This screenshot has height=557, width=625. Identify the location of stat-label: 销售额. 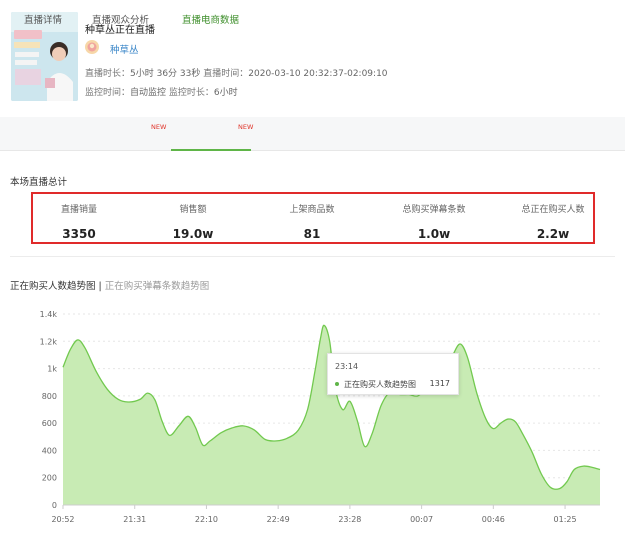
(193, 210).